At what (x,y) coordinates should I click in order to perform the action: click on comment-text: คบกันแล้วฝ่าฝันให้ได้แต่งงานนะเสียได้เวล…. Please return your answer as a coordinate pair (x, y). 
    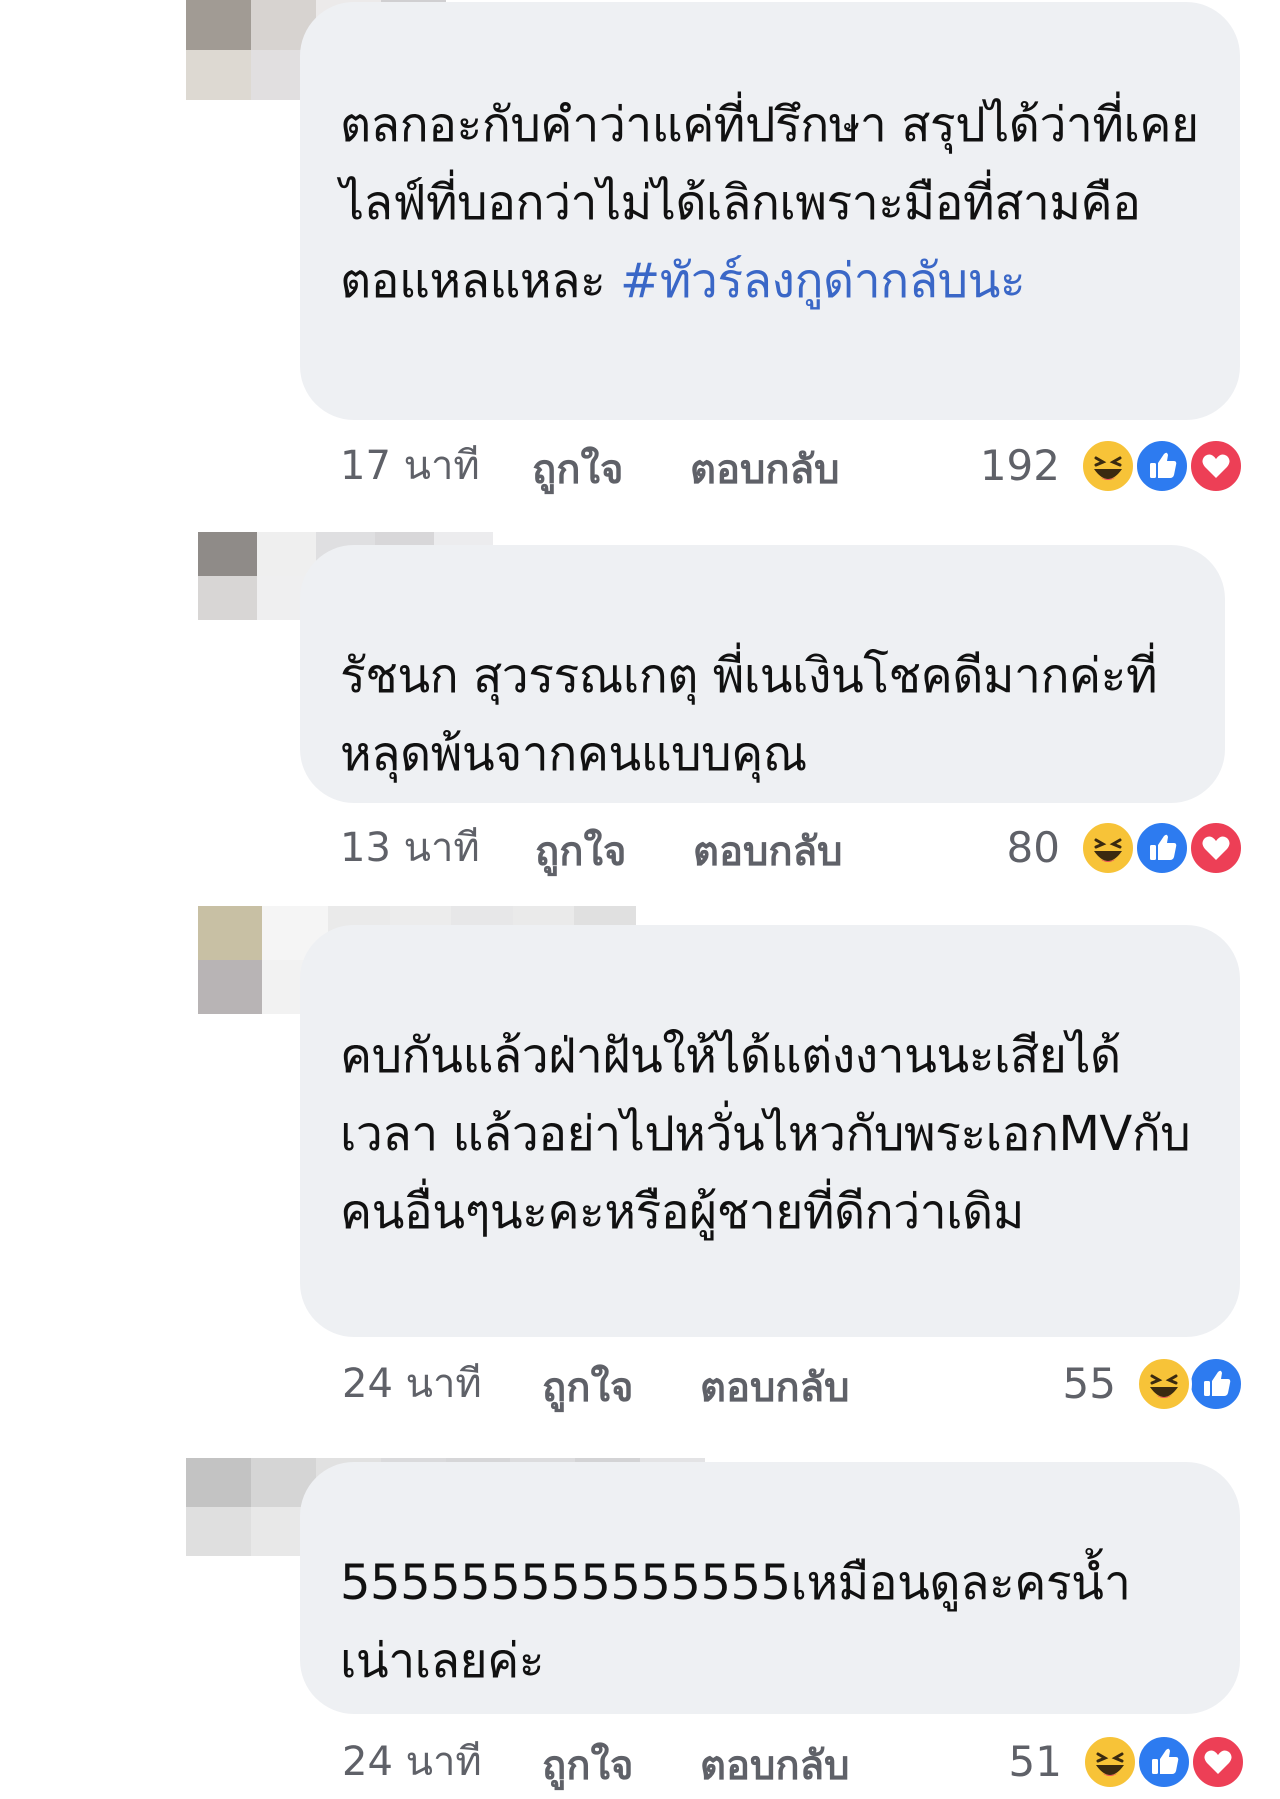
    Looking at the image, I should click on (765, 1134).